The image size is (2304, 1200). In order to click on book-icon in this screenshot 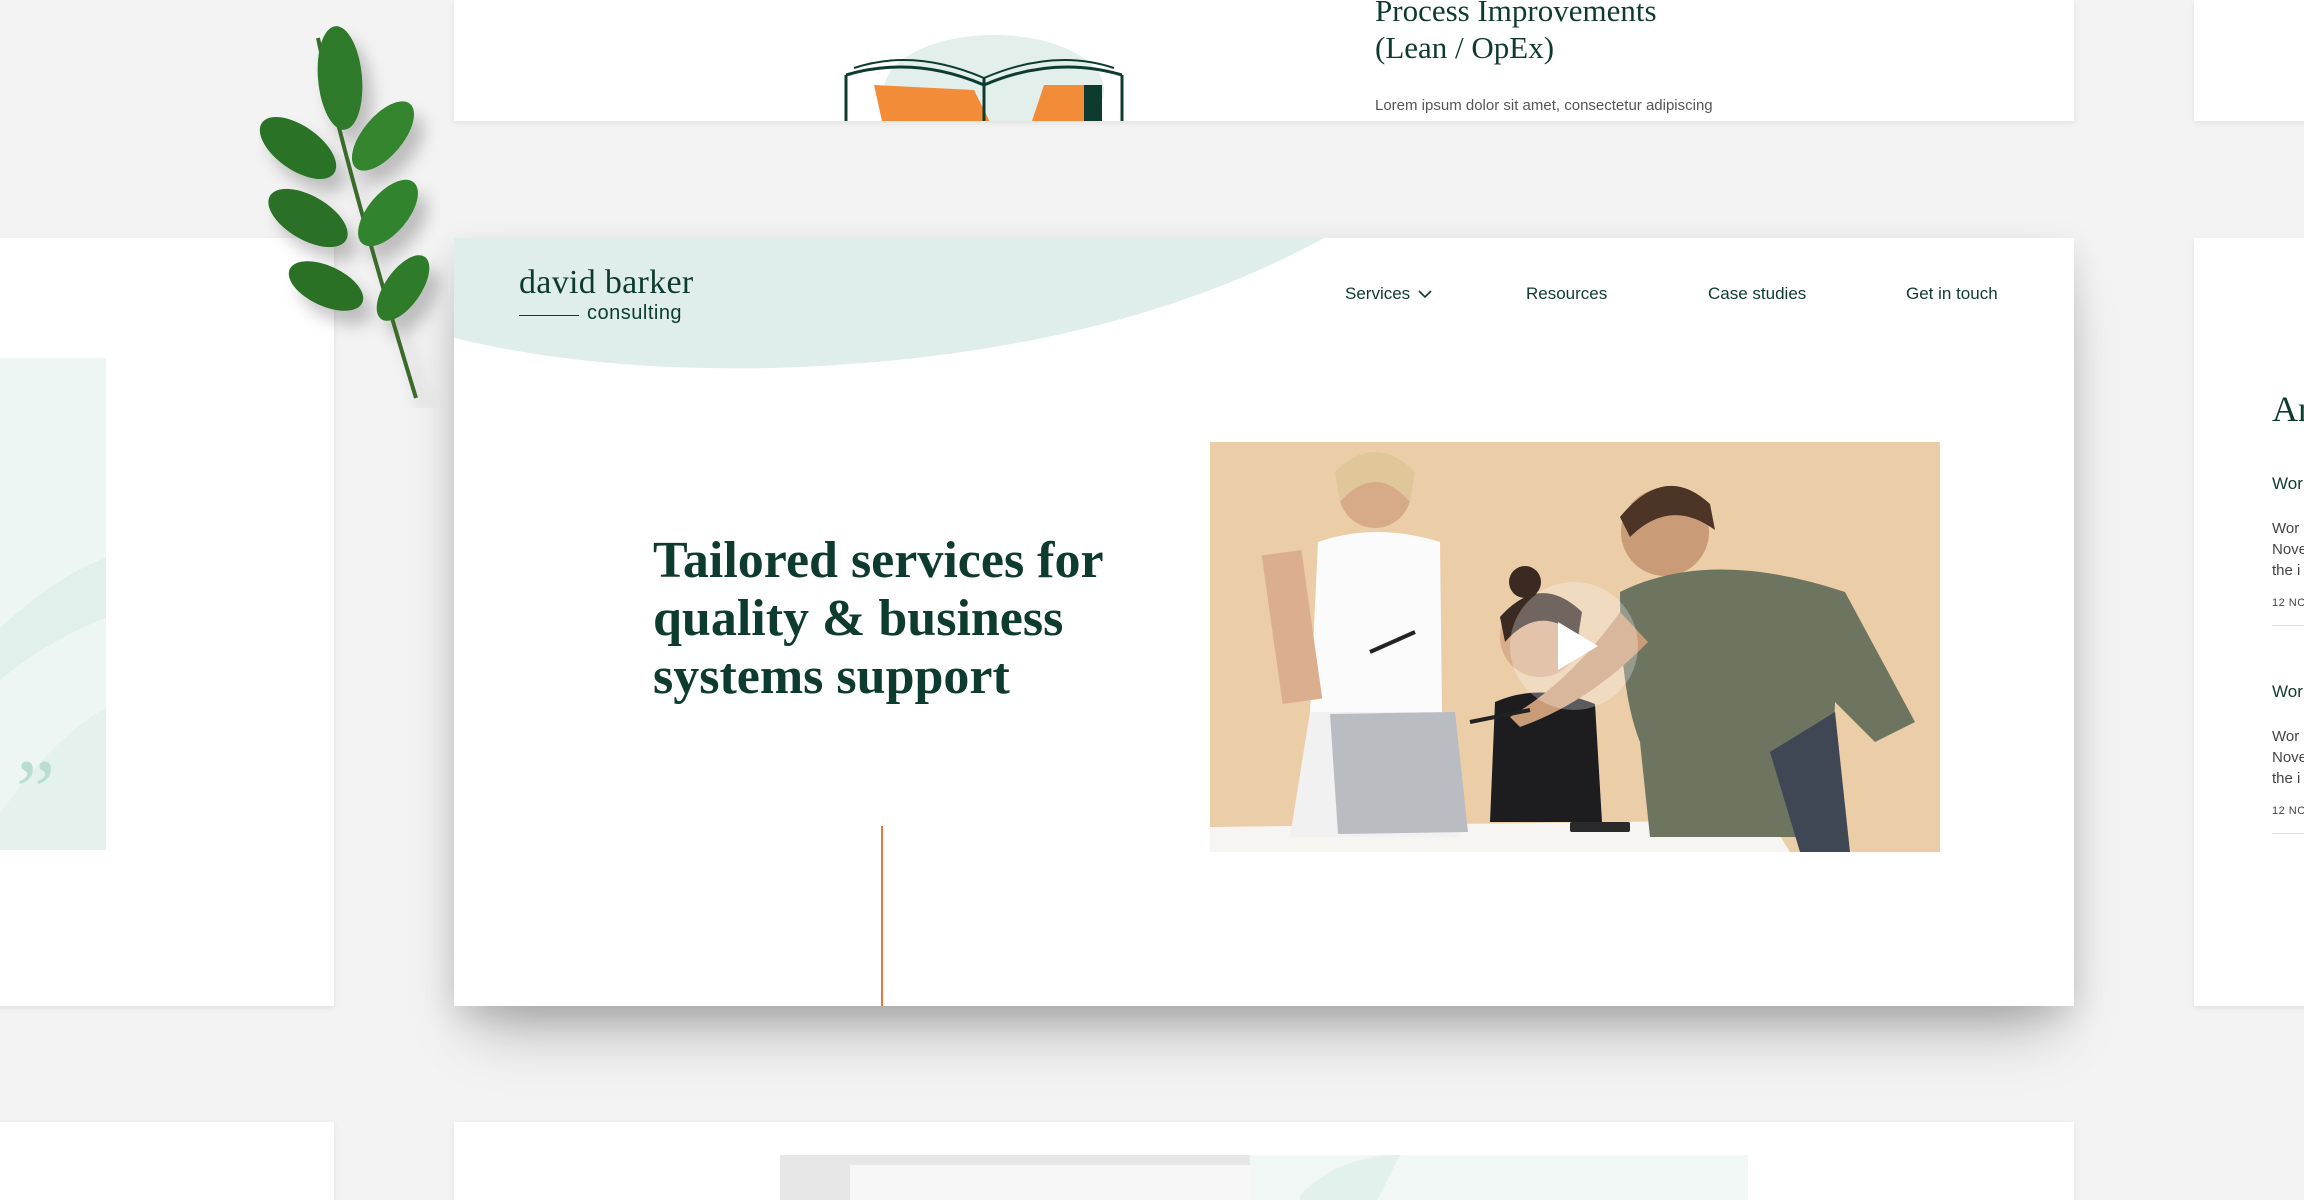, I will do `click(984, 78)`.